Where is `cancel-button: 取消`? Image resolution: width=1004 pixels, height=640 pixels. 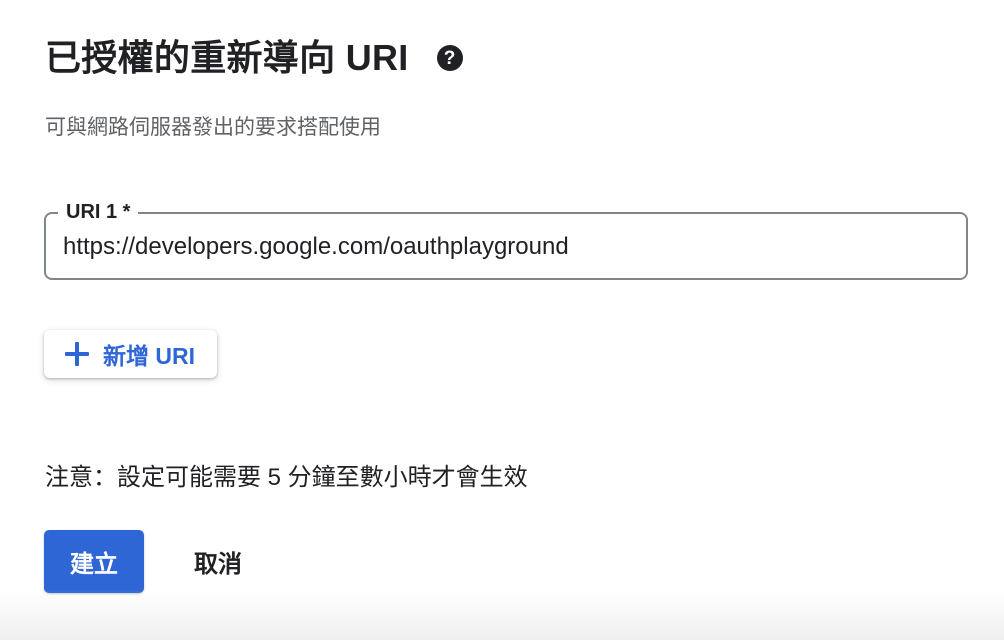
cancel-button: 取消 is located at coordinates (218, 561).